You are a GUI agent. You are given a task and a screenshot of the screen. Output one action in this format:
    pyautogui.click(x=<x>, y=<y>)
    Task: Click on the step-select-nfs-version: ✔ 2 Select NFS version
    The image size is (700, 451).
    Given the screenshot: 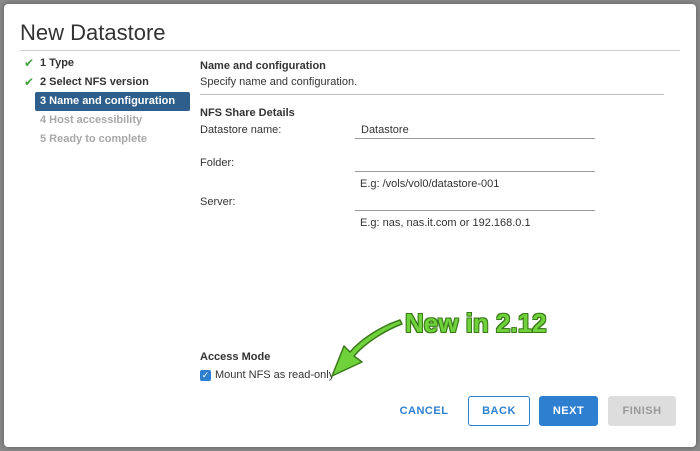 What is the action you would take?
    pyautogui.click(x=105, y=82)
    